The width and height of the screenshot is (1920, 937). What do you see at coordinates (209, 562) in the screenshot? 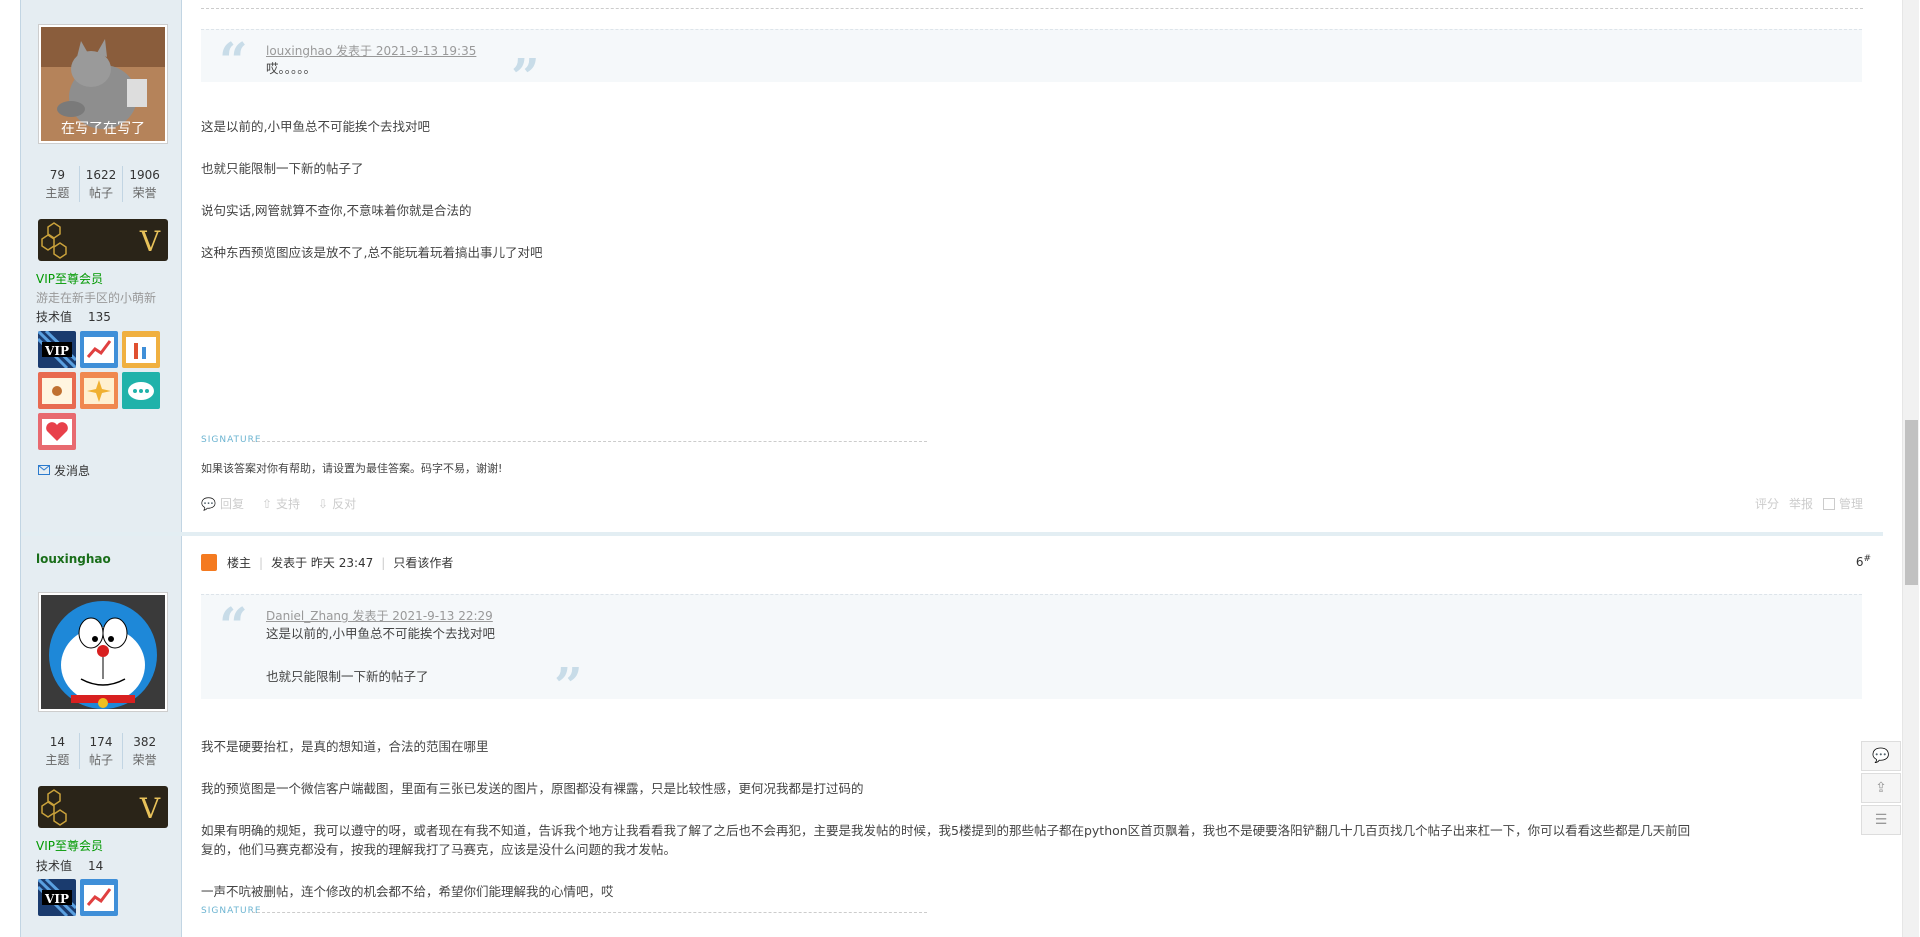
I see `thread-starter-icon` at bounding box center [209, 562].